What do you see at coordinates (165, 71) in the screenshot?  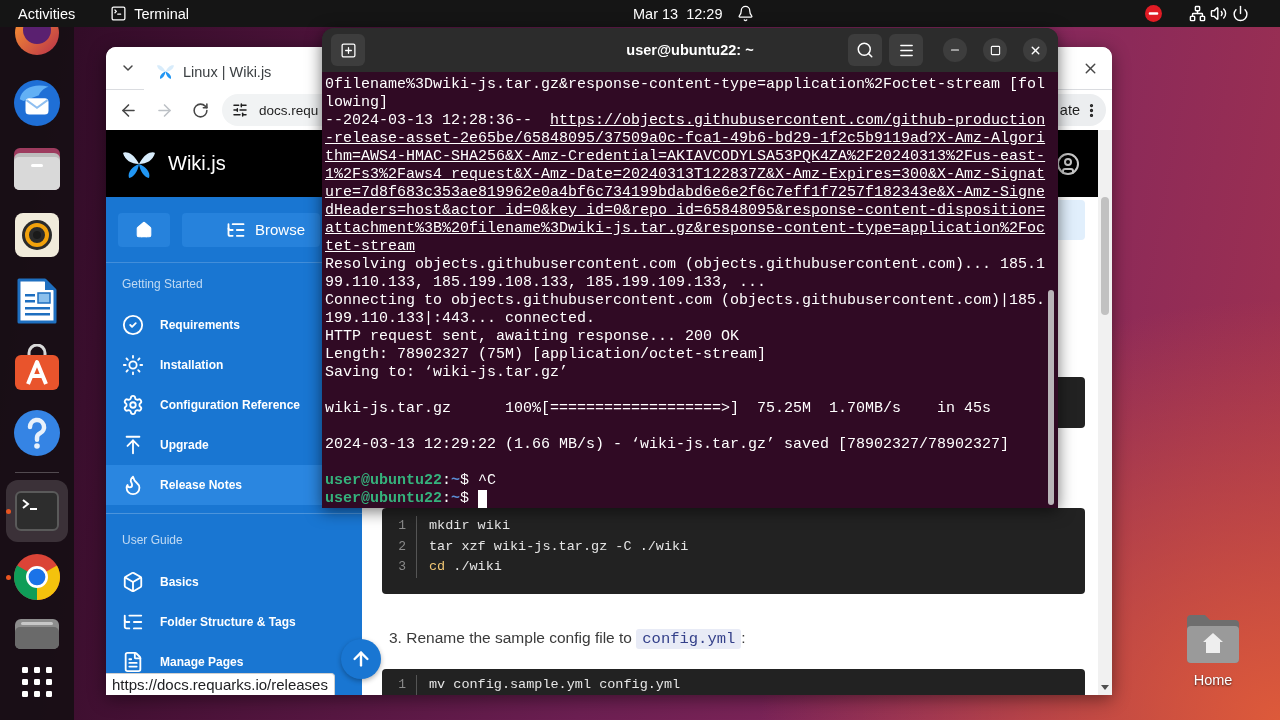 I see `butterfly-icon` at bounding box center [165, 71].